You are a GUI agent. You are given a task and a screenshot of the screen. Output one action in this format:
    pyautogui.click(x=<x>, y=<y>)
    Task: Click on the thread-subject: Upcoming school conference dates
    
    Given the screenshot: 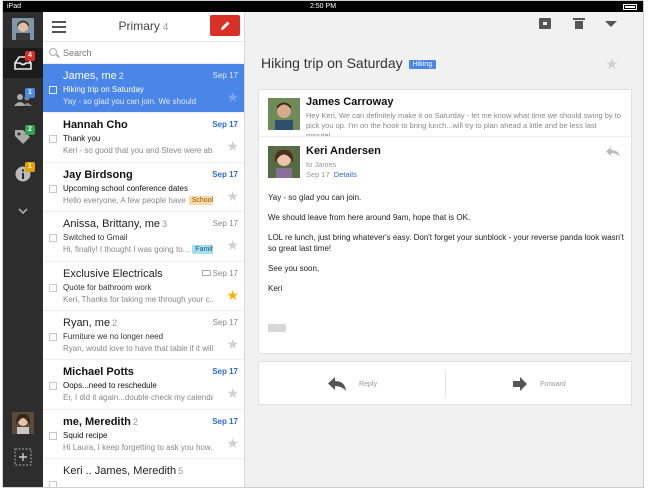 What is the action you would take?
    pyautogui.click(x=125, y=188)
    